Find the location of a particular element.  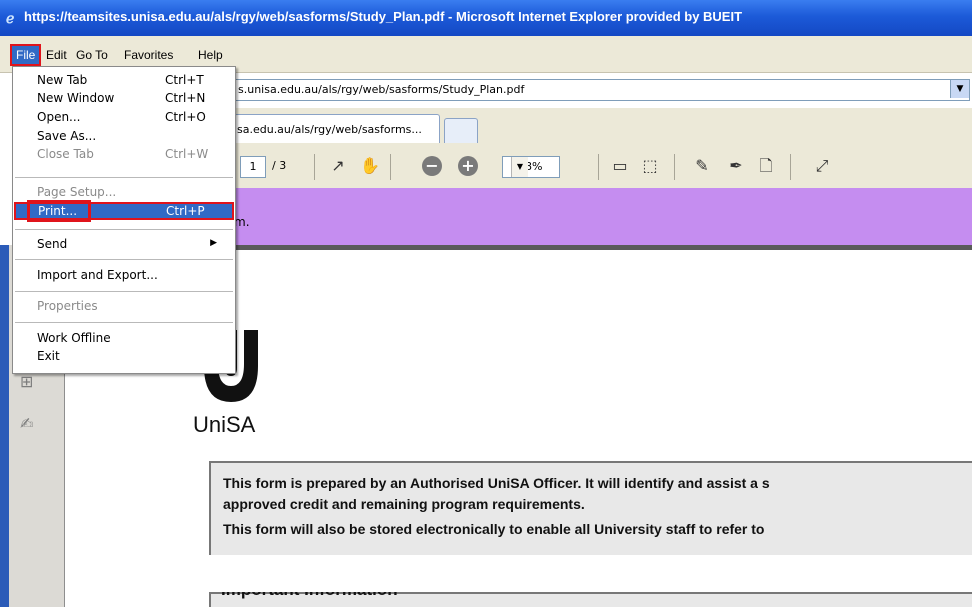

menu-item-close-tab: Close Tab Ctrl+W is located at coordinates (124, 154).